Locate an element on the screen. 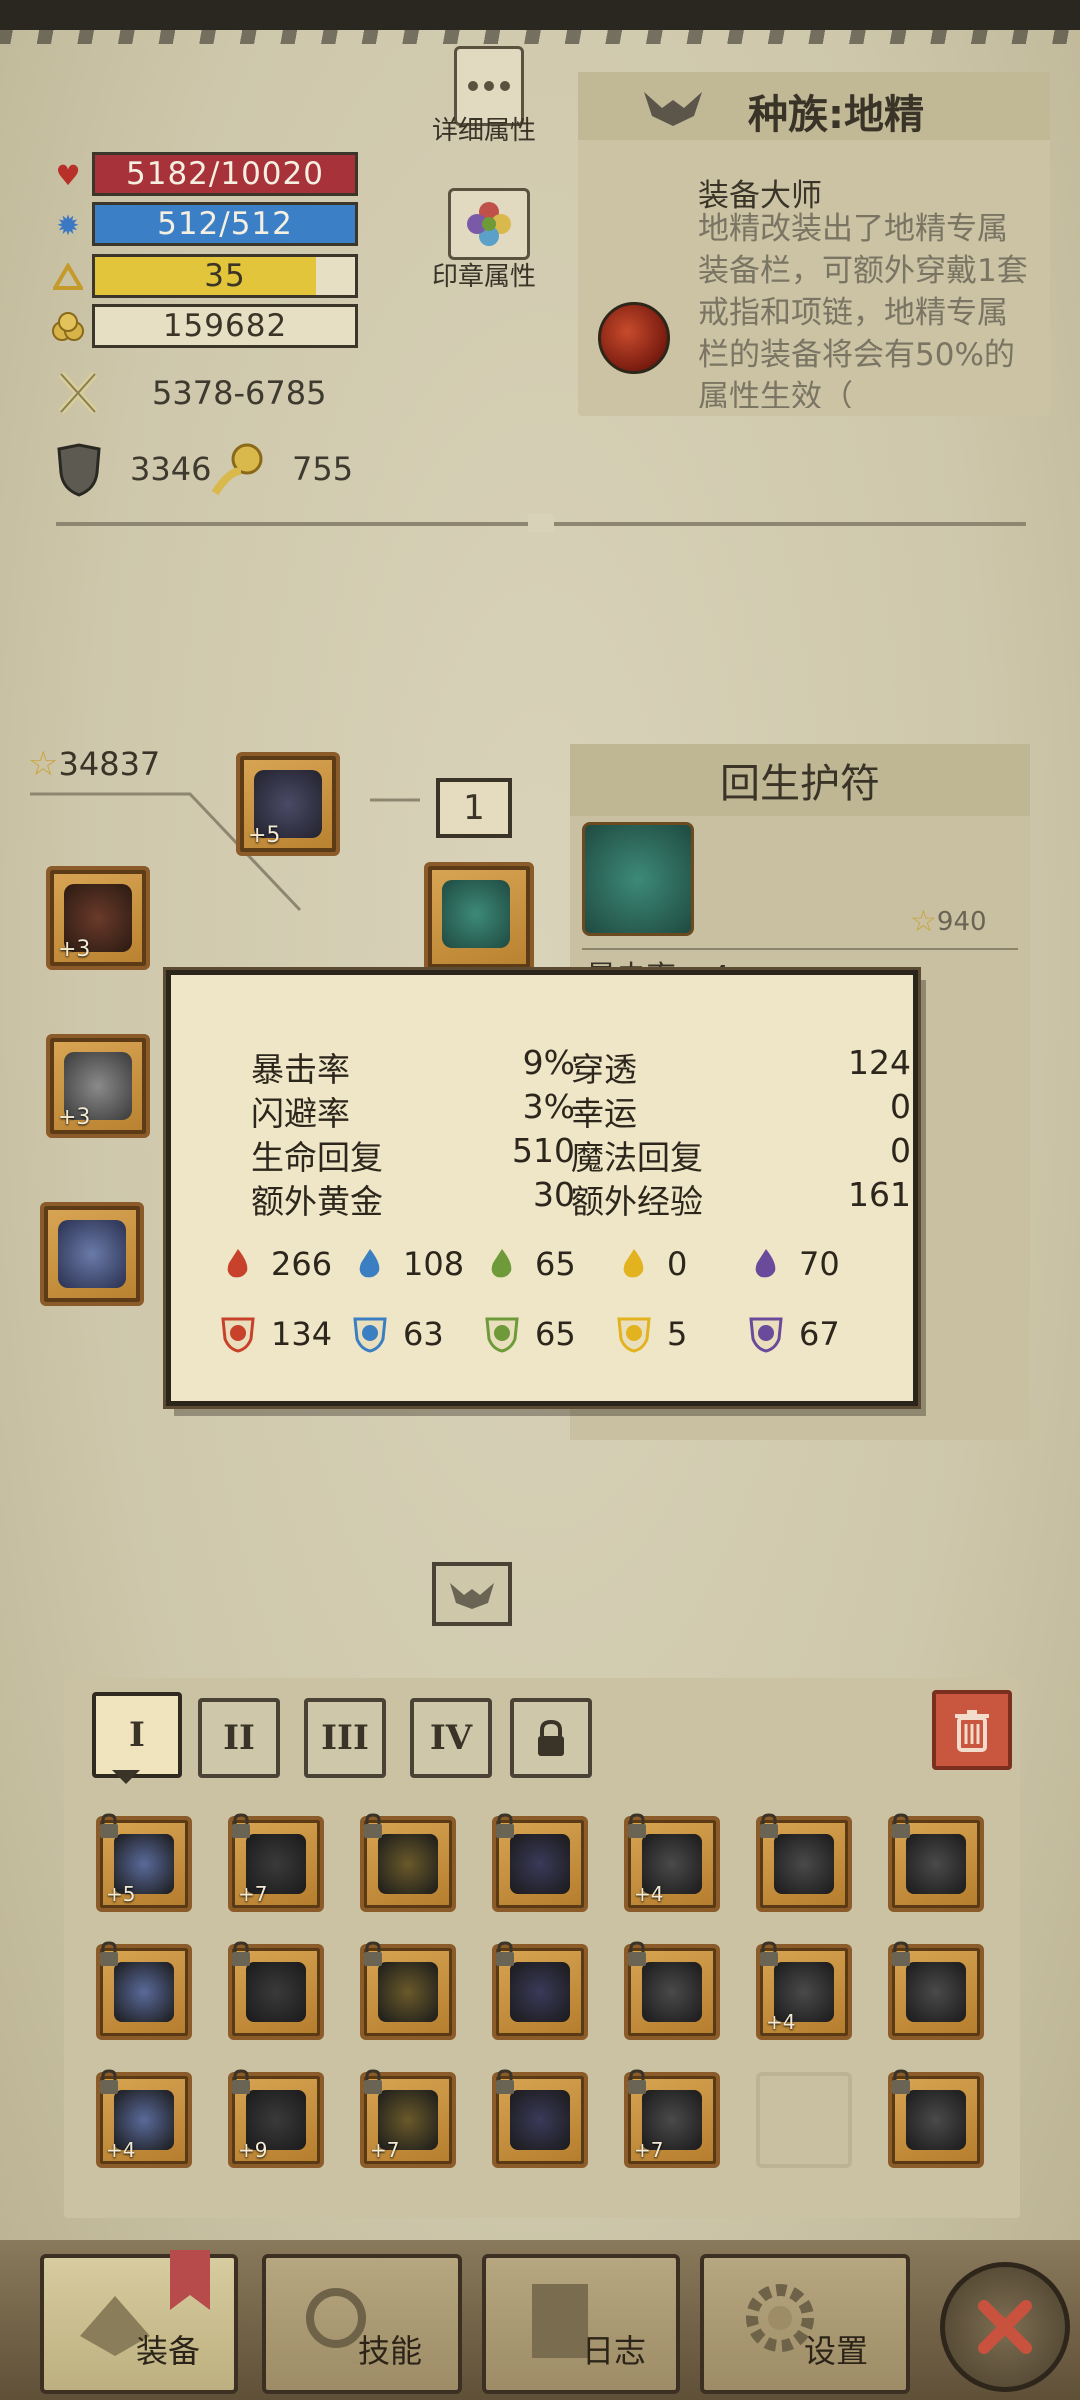 The image size is (1080, 2400). equip-slot-weapon: +3 is located at coordinates (98, 1086).